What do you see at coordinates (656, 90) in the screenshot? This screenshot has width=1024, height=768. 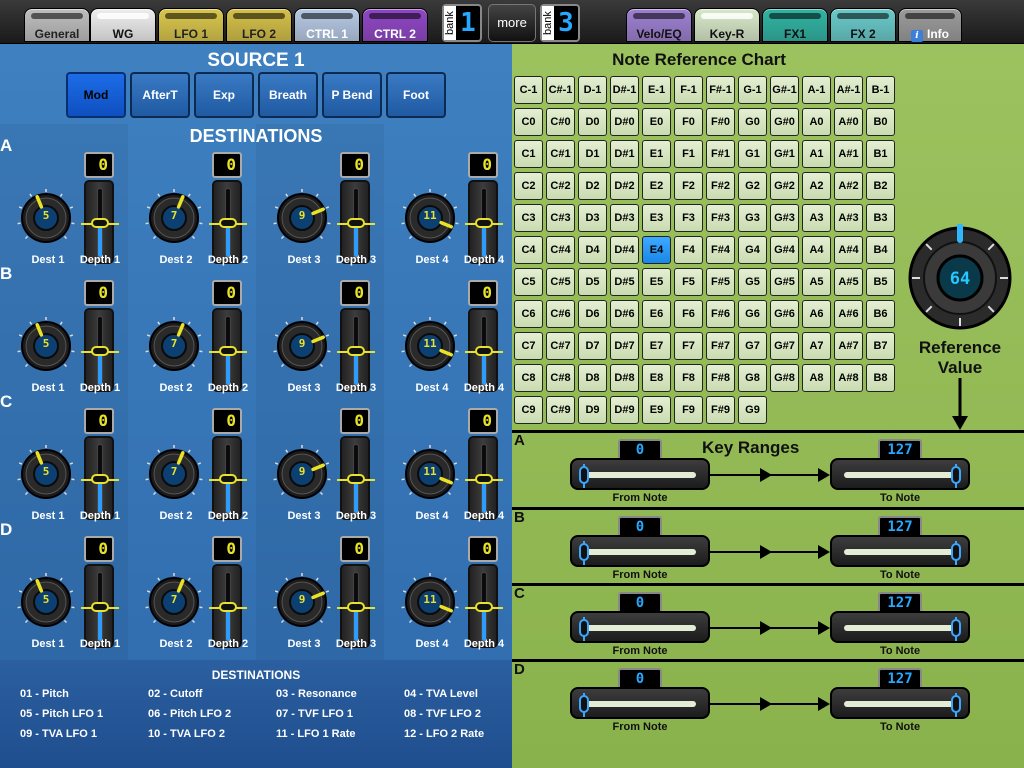 I see `note-cell: E-1` at bounding box center [656, 90].